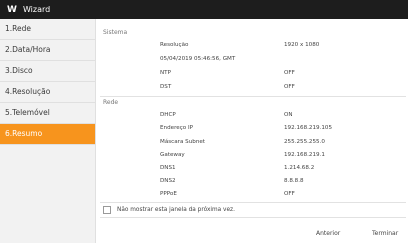  I want to click on row-value: 8.8.8.8, so click(294, 181).